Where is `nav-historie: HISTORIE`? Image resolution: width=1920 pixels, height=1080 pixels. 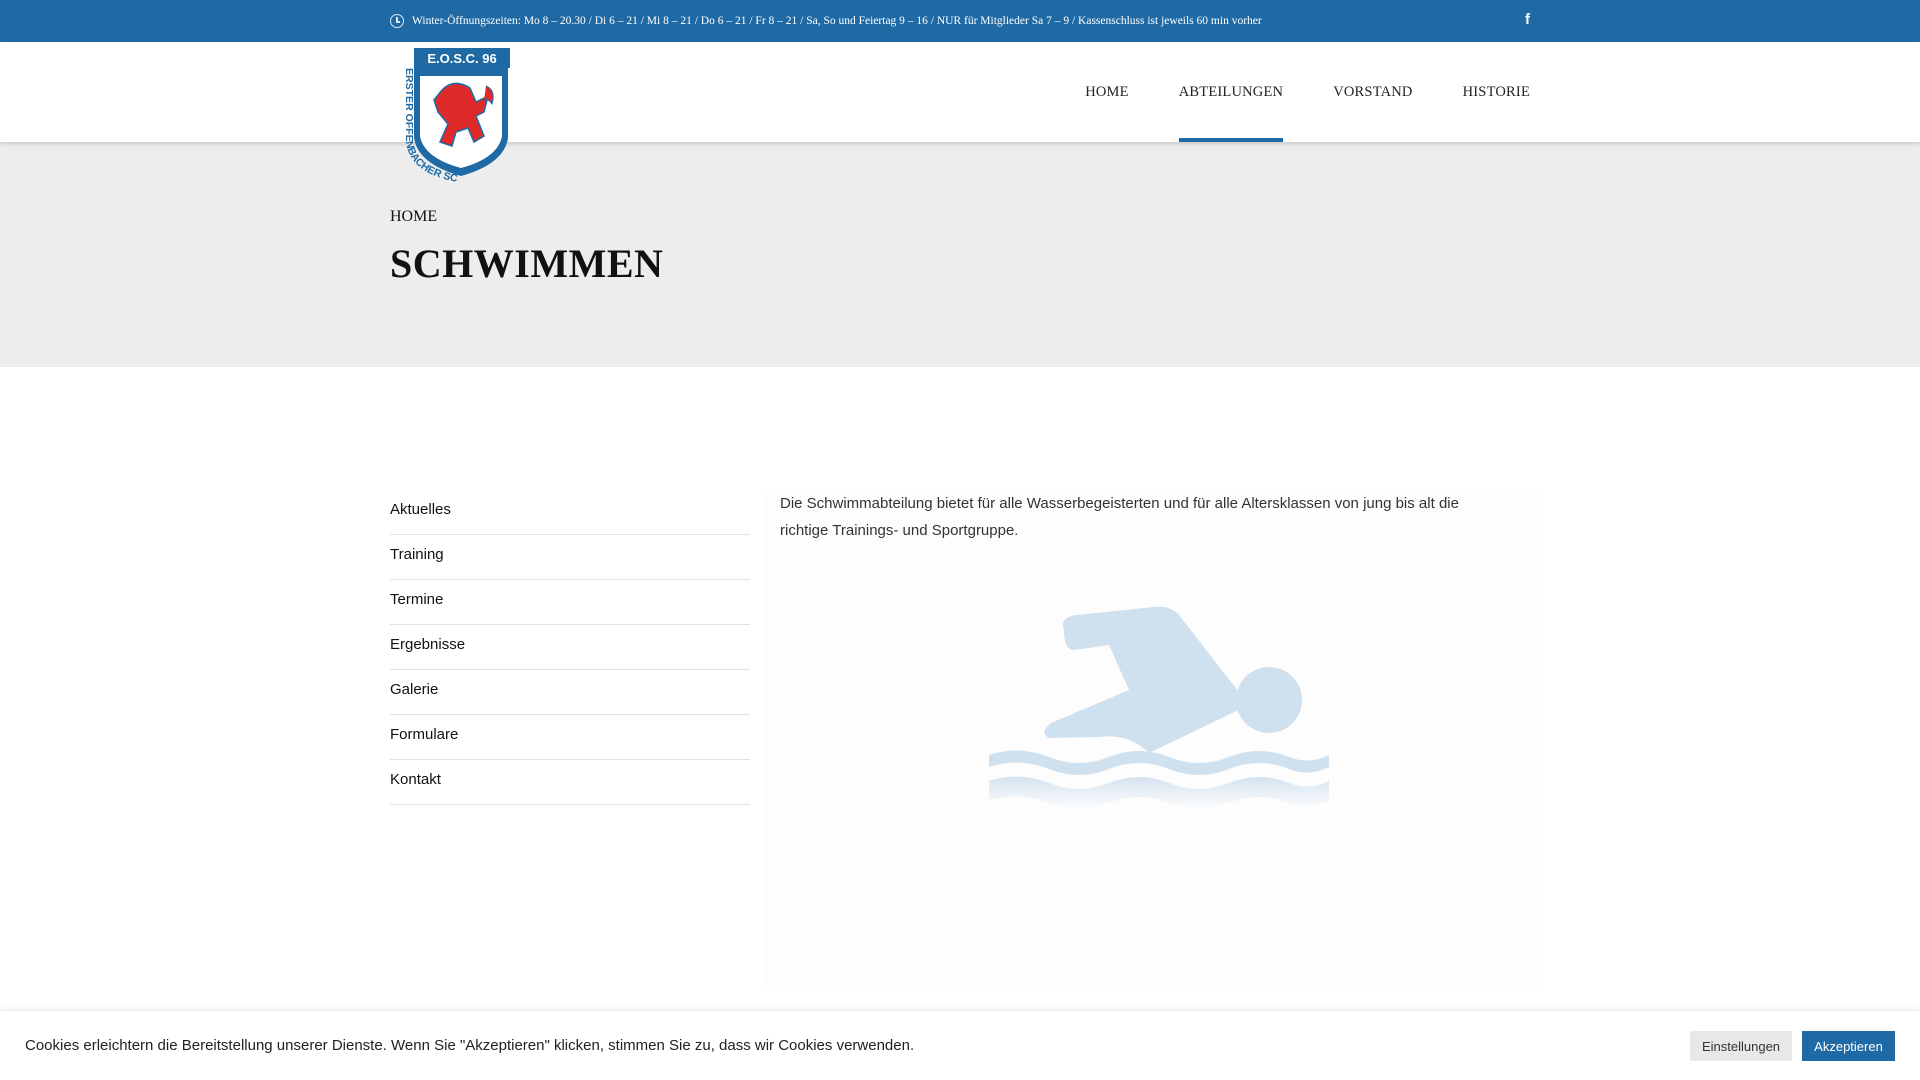 nav-historie: HISTORIE is located at coordinates (1496, 92).